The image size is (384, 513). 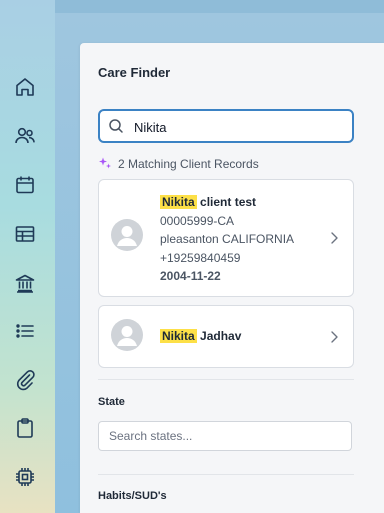 What do you see at coordinates (25, 331) in the screenshot?
I see `list-icon` at bounding box center [25, 331].